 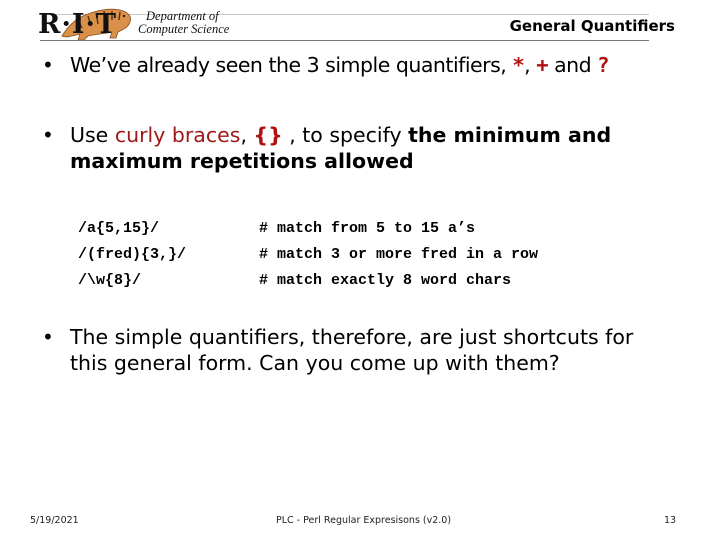 What do you see at coordinates (542, 65) in the screenshot?
I see `quantifier-plus: +` at bounding box center [542, 65].